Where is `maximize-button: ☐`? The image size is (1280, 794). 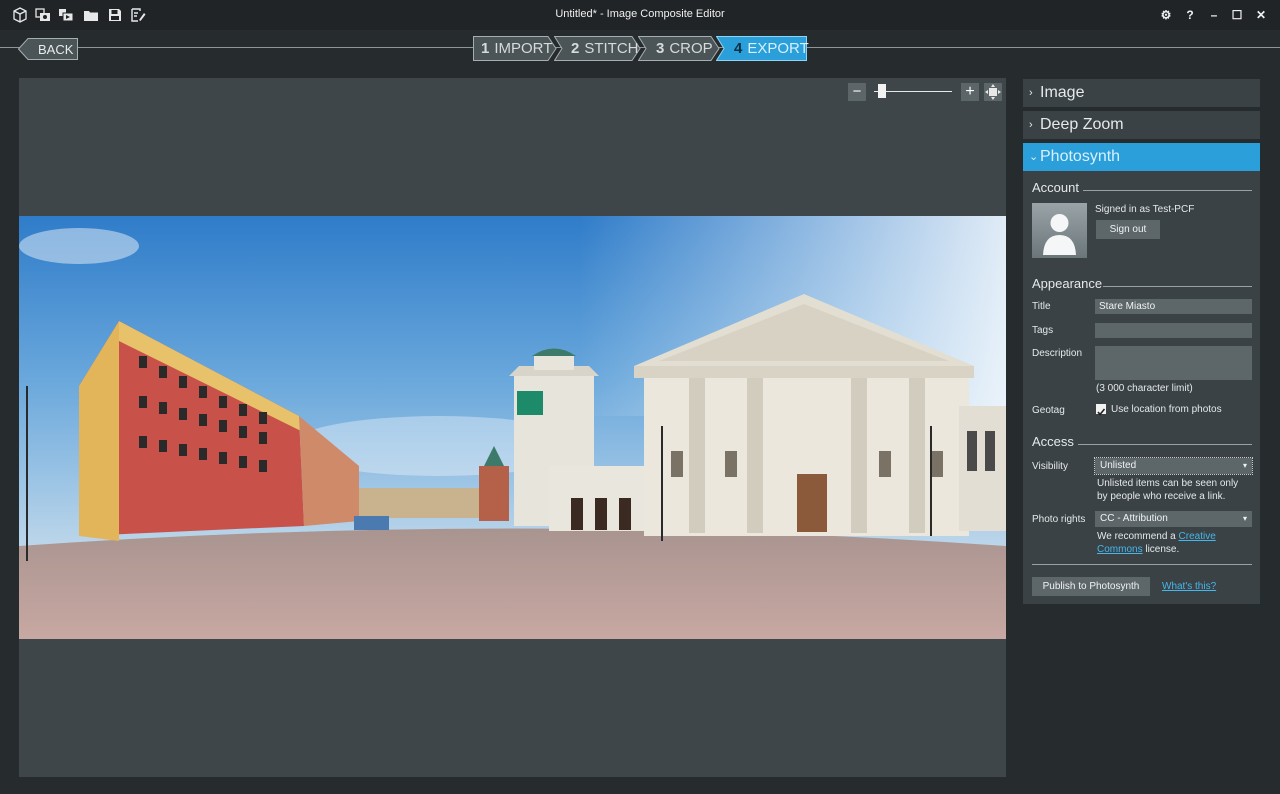
maximize-button: ☐ is located at coordinates (1237, 15).